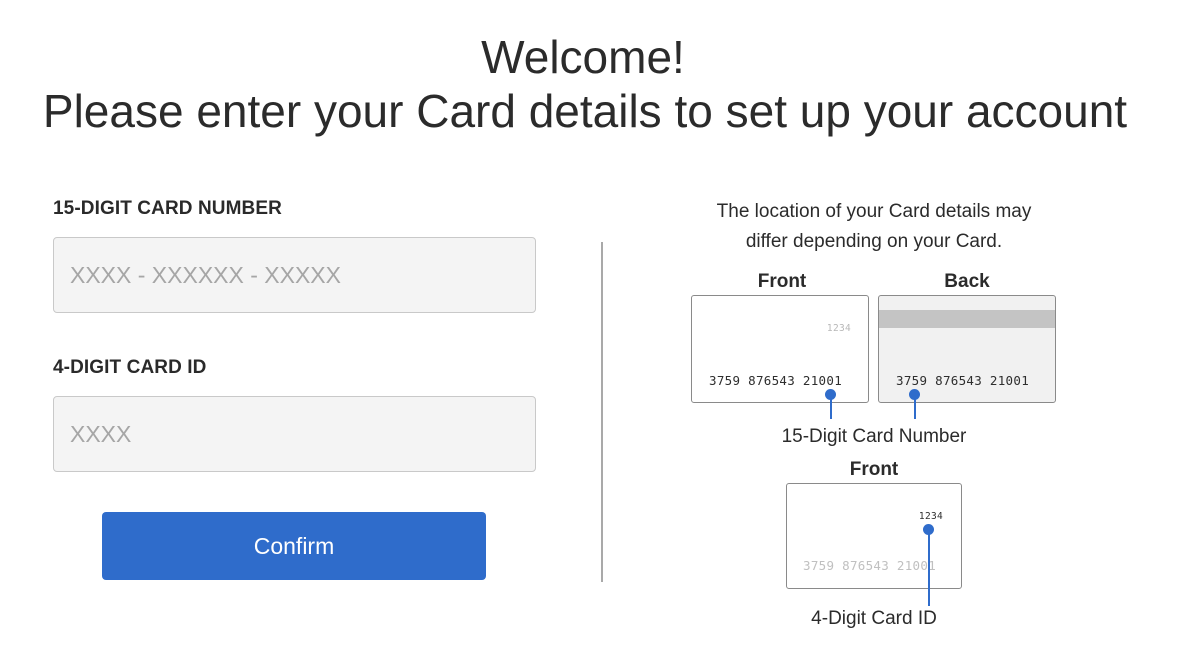 This screenshot has width=1200, height=669. I want to click on front-card-caption: Front, so click(782, 281).